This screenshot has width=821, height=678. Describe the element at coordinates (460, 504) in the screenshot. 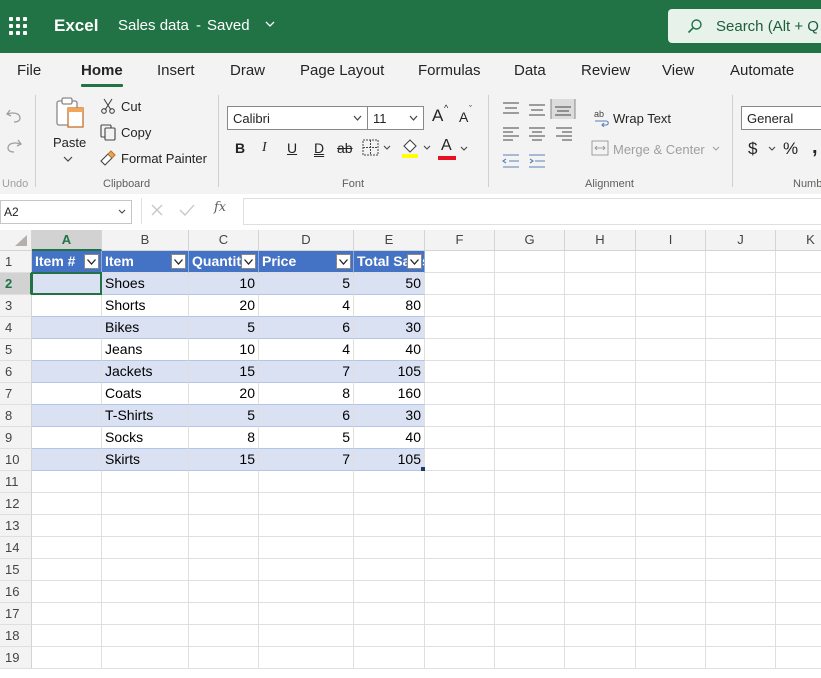

I see `cell-f12` at that location.